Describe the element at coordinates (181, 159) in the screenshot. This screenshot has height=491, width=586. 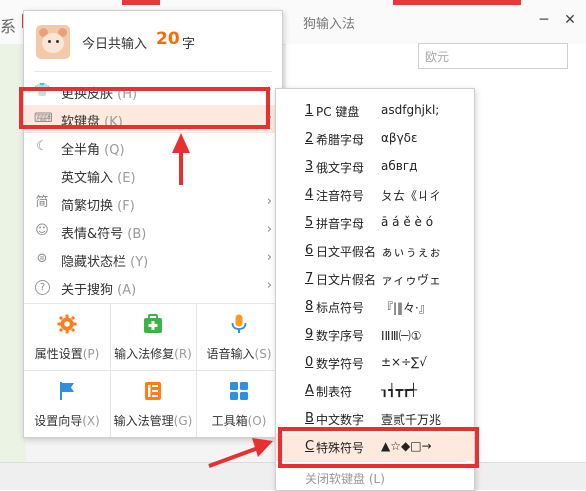
I see `annotation-arrow-up` at that location.